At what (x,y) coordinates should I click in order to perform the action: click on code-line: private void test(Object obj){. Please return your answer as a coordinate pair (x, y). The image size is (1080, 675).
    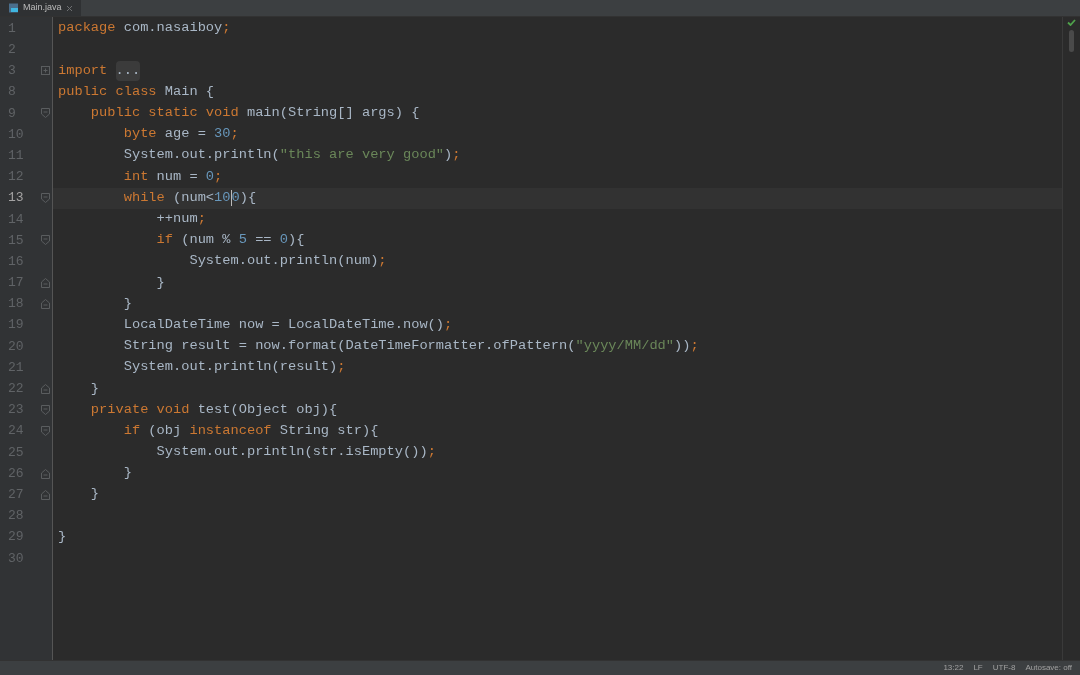
    Looking at the image, I should click on (213, 409).